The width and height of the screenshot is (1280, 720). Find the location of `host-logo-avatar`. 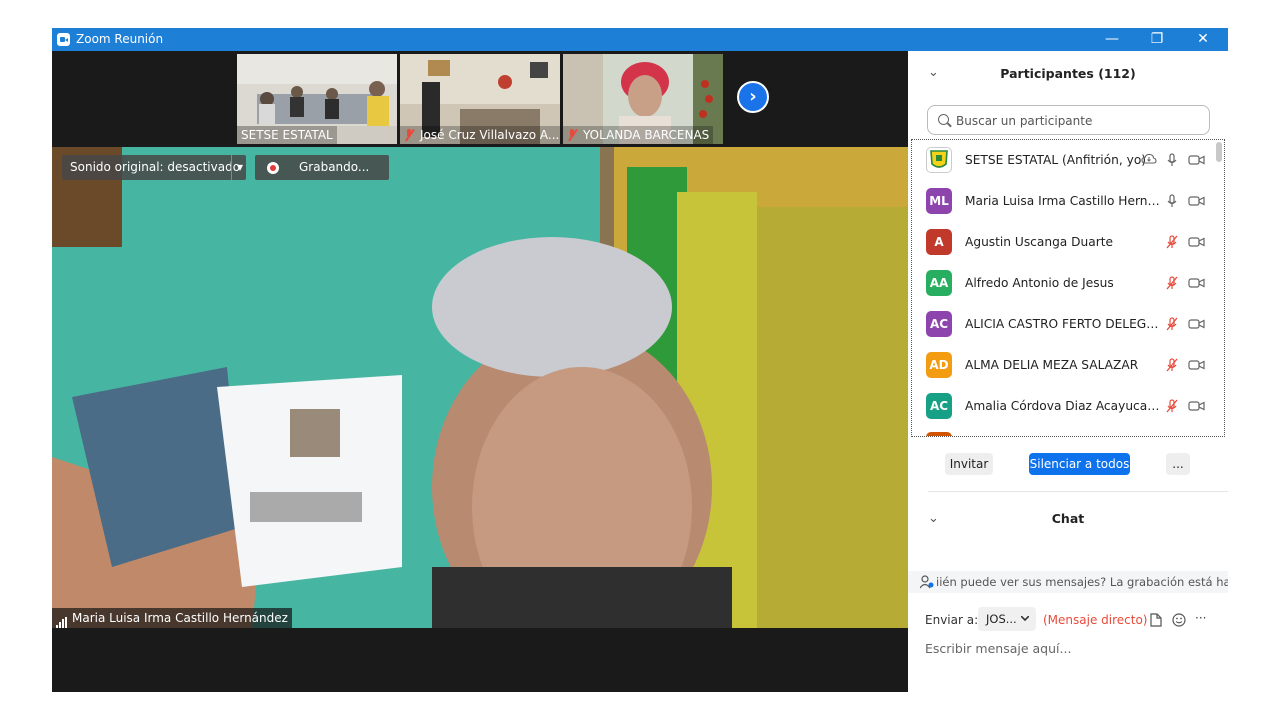

host-logo-avatar is located at coordinates (939, 160).